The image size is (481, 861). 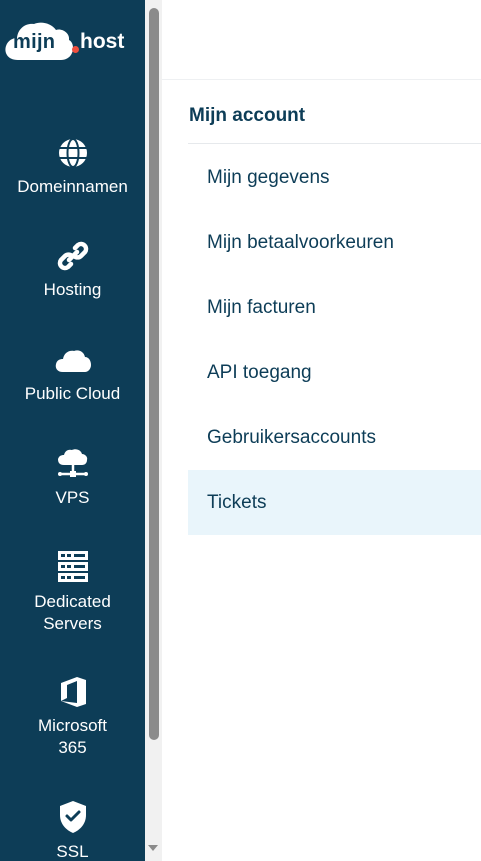 I want to click on header-divider, so click(x=321, y=79).